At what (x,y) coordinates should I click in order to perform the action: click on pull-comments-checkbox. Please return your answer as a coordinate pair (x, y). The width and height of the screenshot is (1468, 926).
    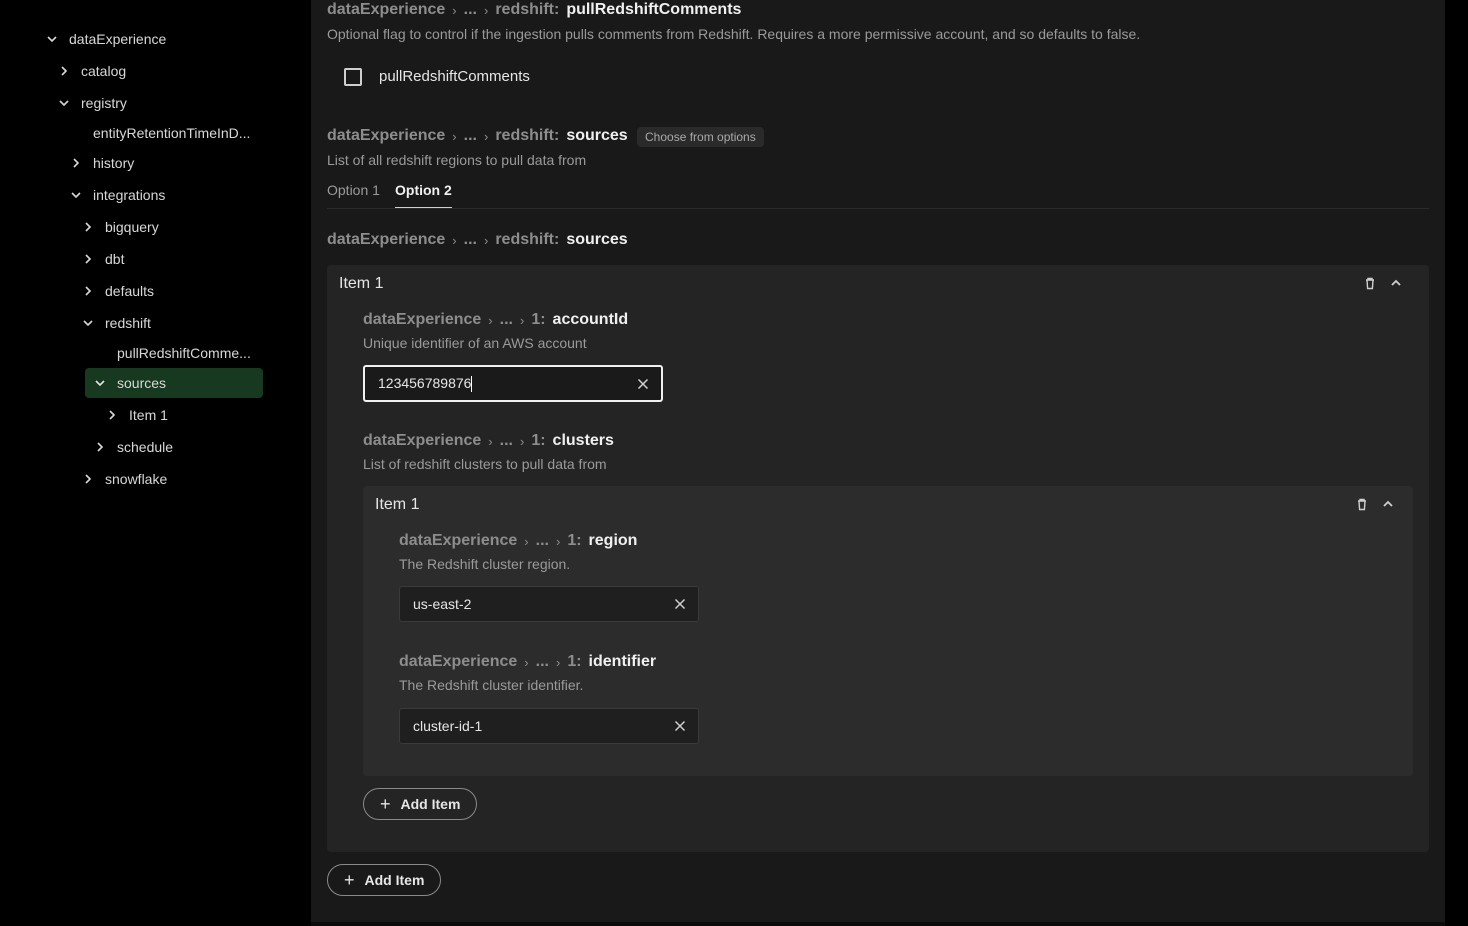
    Looking at the image, I should click on (353, 77).